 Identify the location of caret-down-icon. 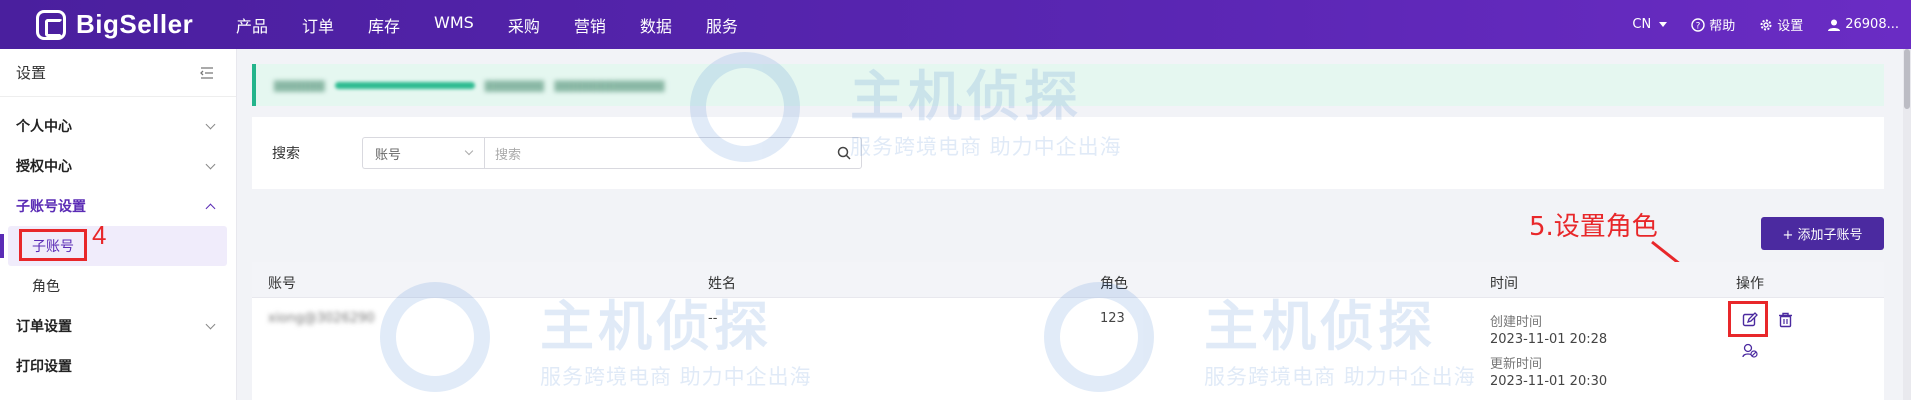
(1663, 24).